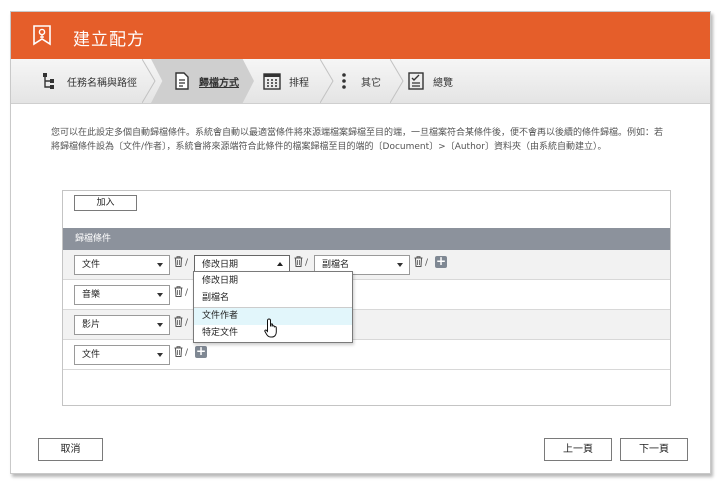  Describe the element at coordinates (299, 83) in the screenshot. I see `step-label: 排程` at that location.